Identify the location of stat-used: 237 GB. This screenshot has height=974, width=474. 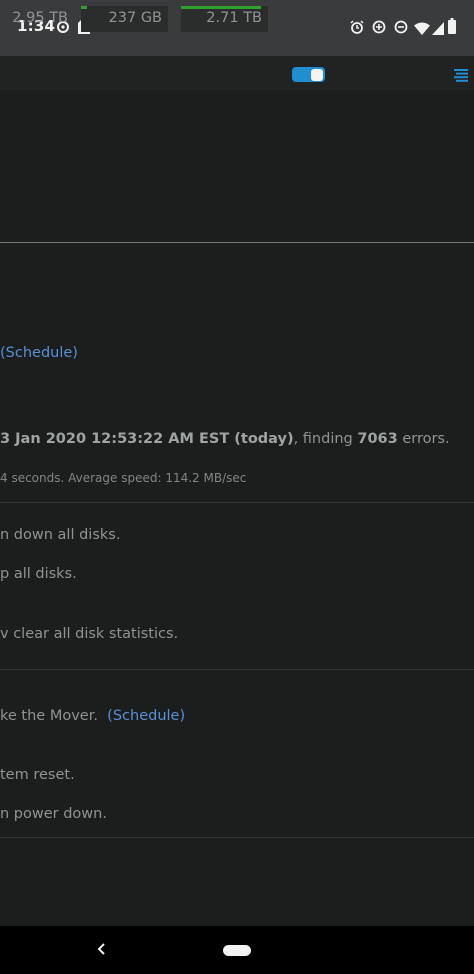
(124, 19).